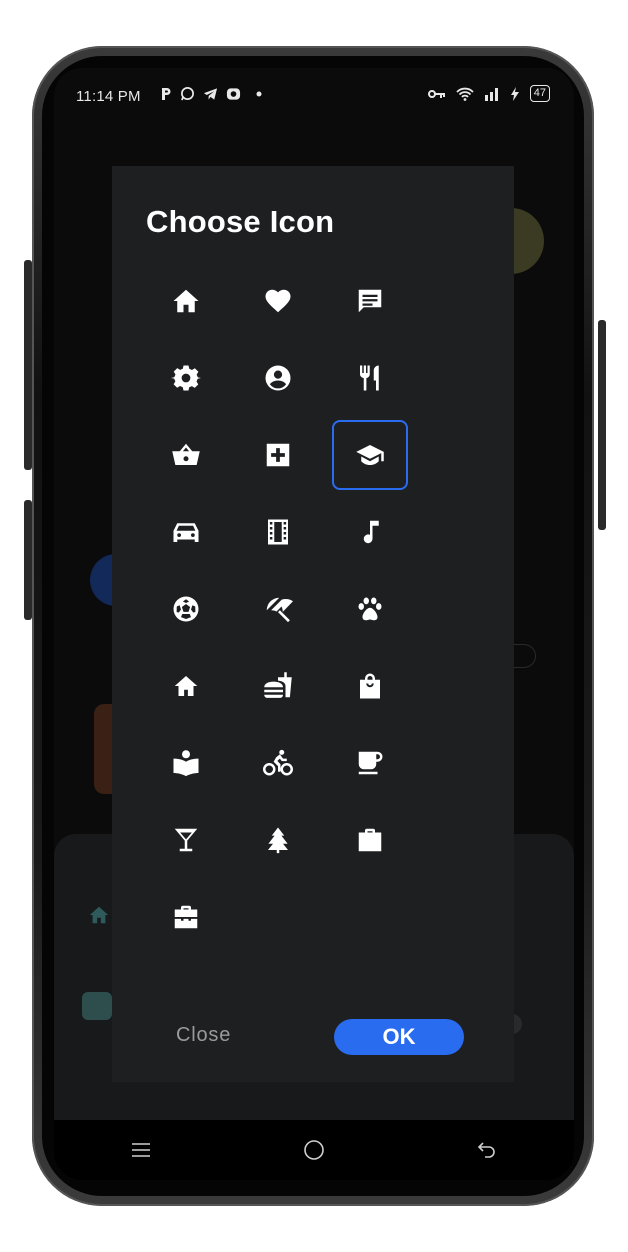 The image size is (628, 1252). Describe the element at coordinates (278, 532) in the screenshot. I see `film-icon` at that location.